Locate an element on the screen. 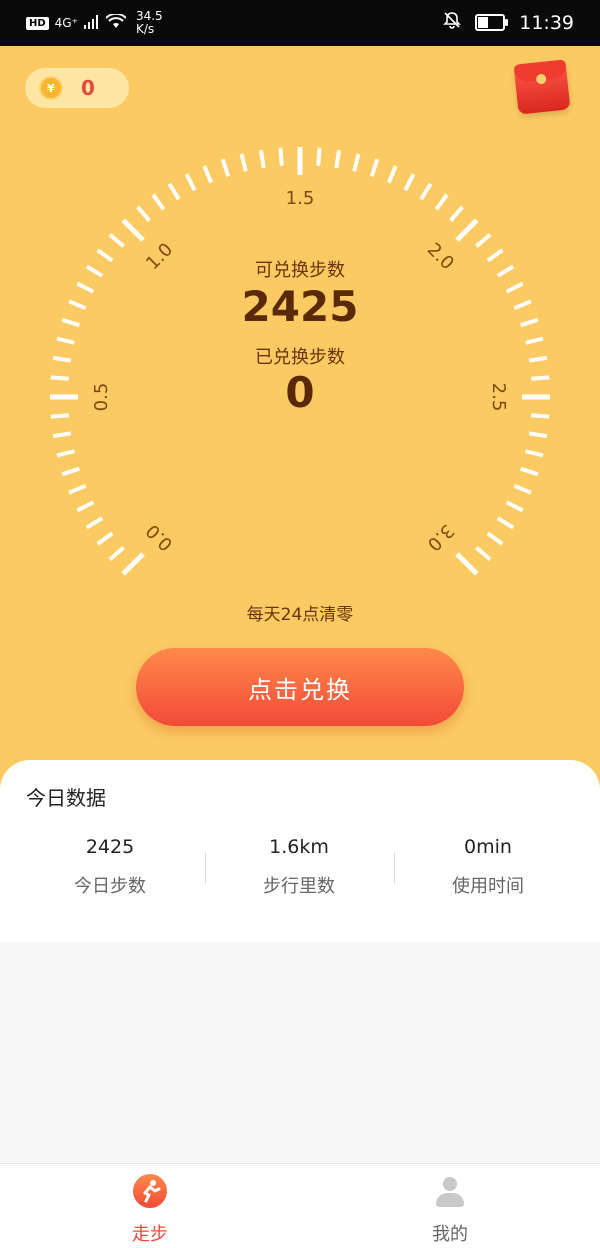  gauge-label-6: 3.0 is located at coordinates (440, 537).